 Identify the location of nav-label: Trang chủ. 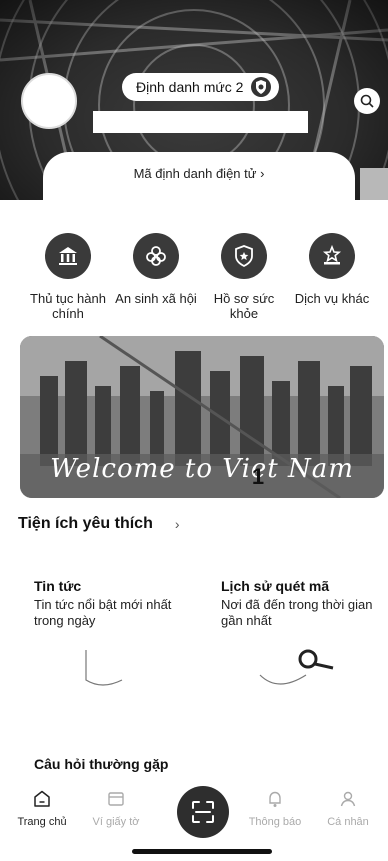
(42, 822).